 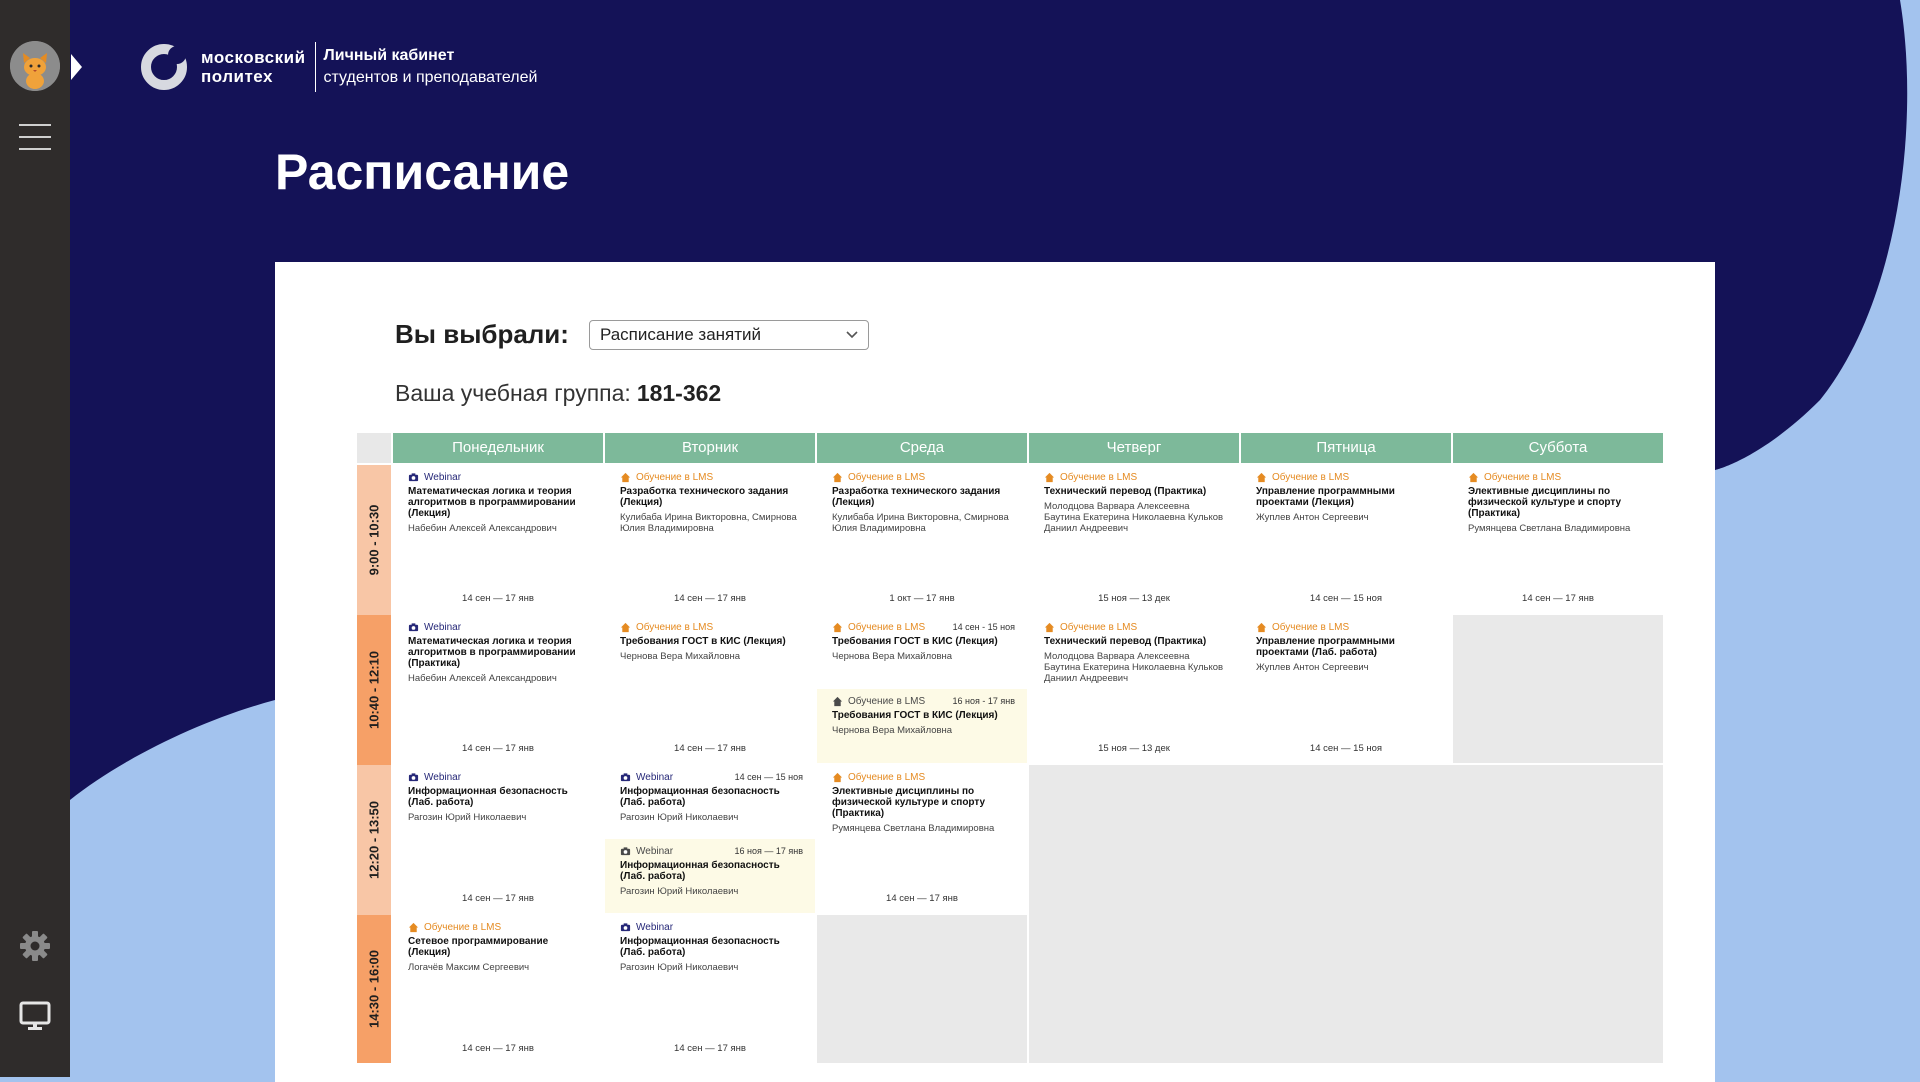 I want to click on teacher-name: Рагозин Юрий Николаевич, so click(x=679, y=967).